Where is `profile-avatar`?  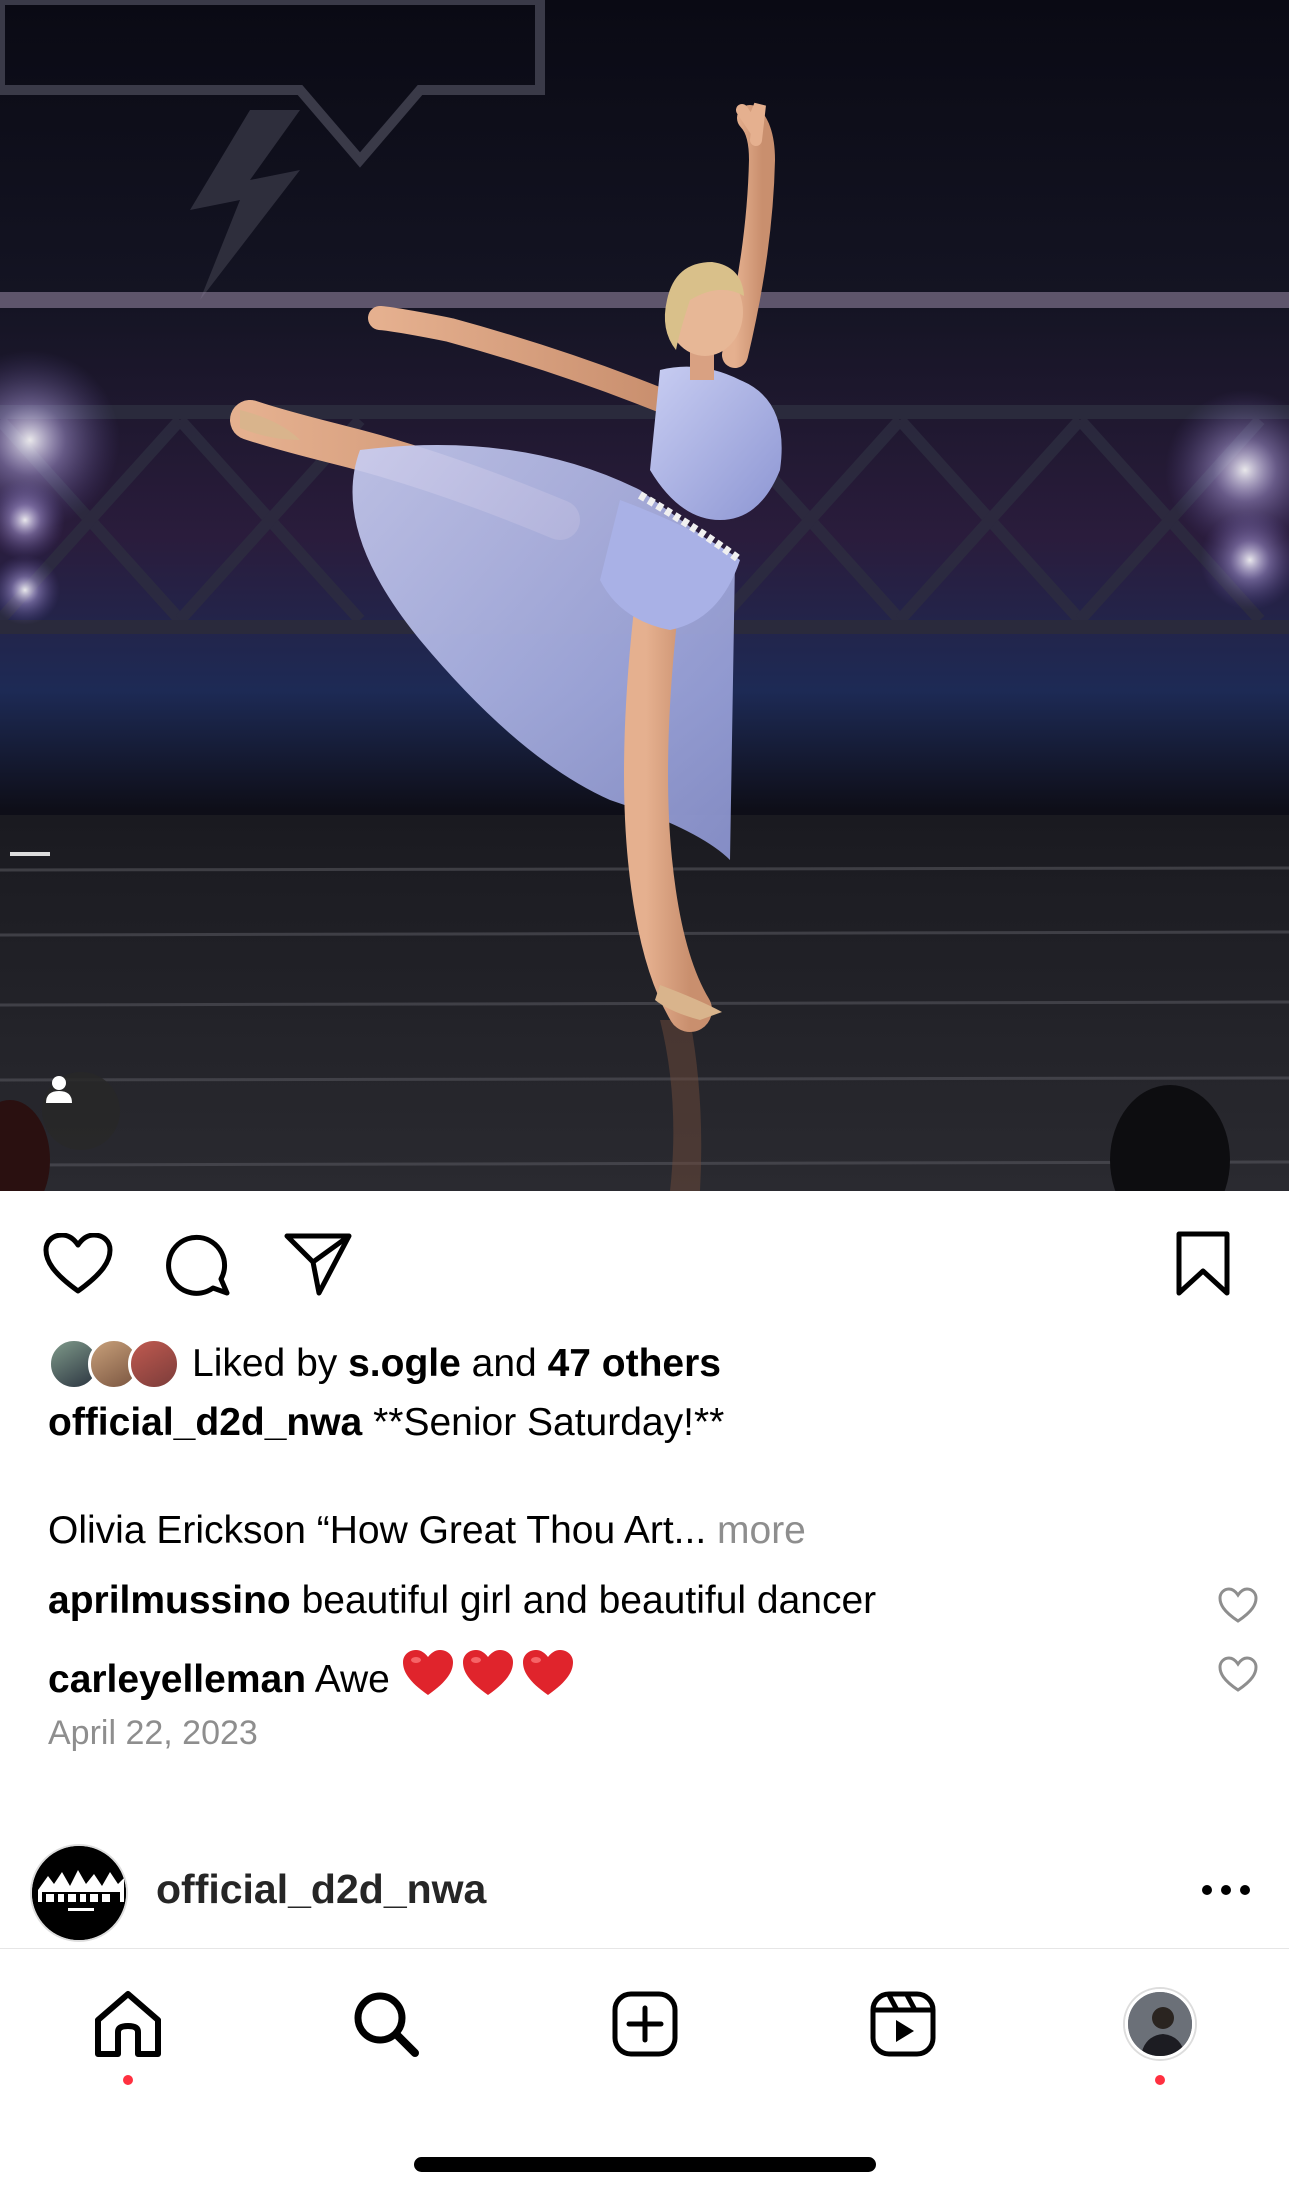 profile-avatar is located at coordinates (1160, 2024).